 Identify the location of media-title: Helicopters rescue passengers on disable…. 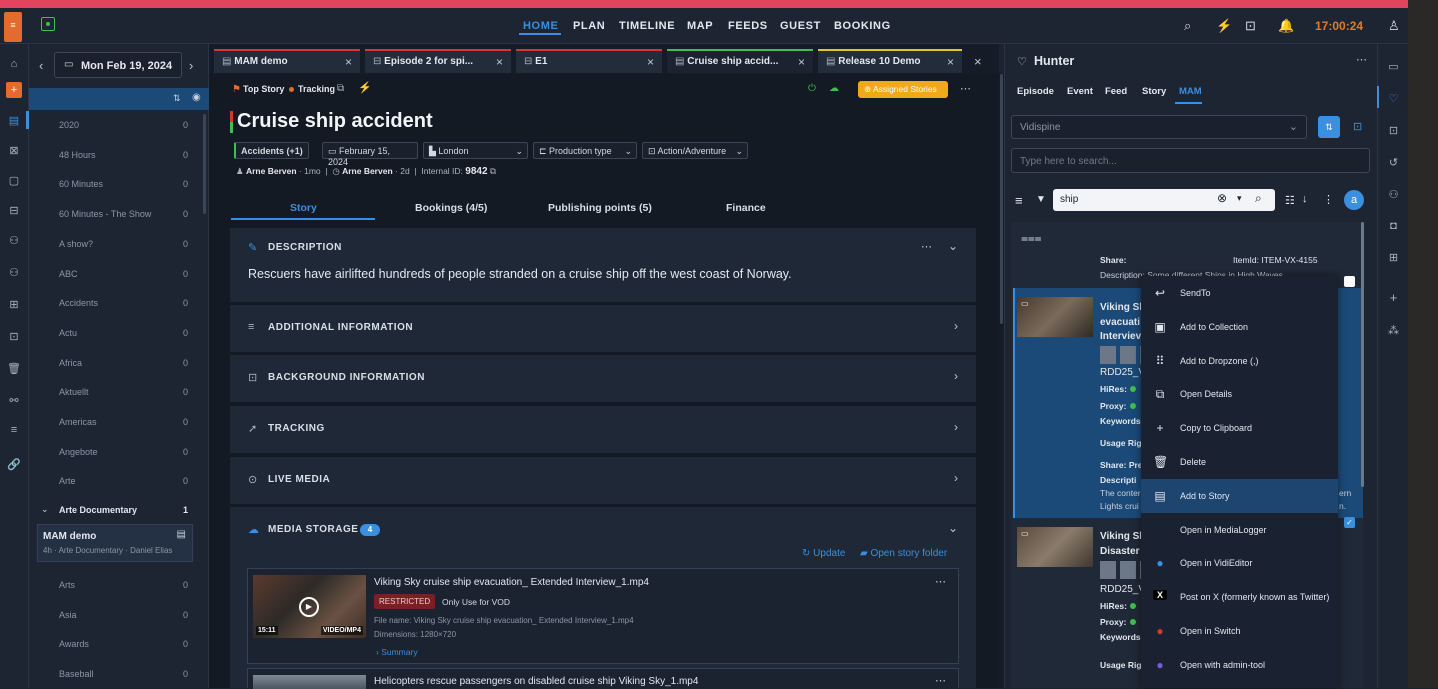
(536, 681).